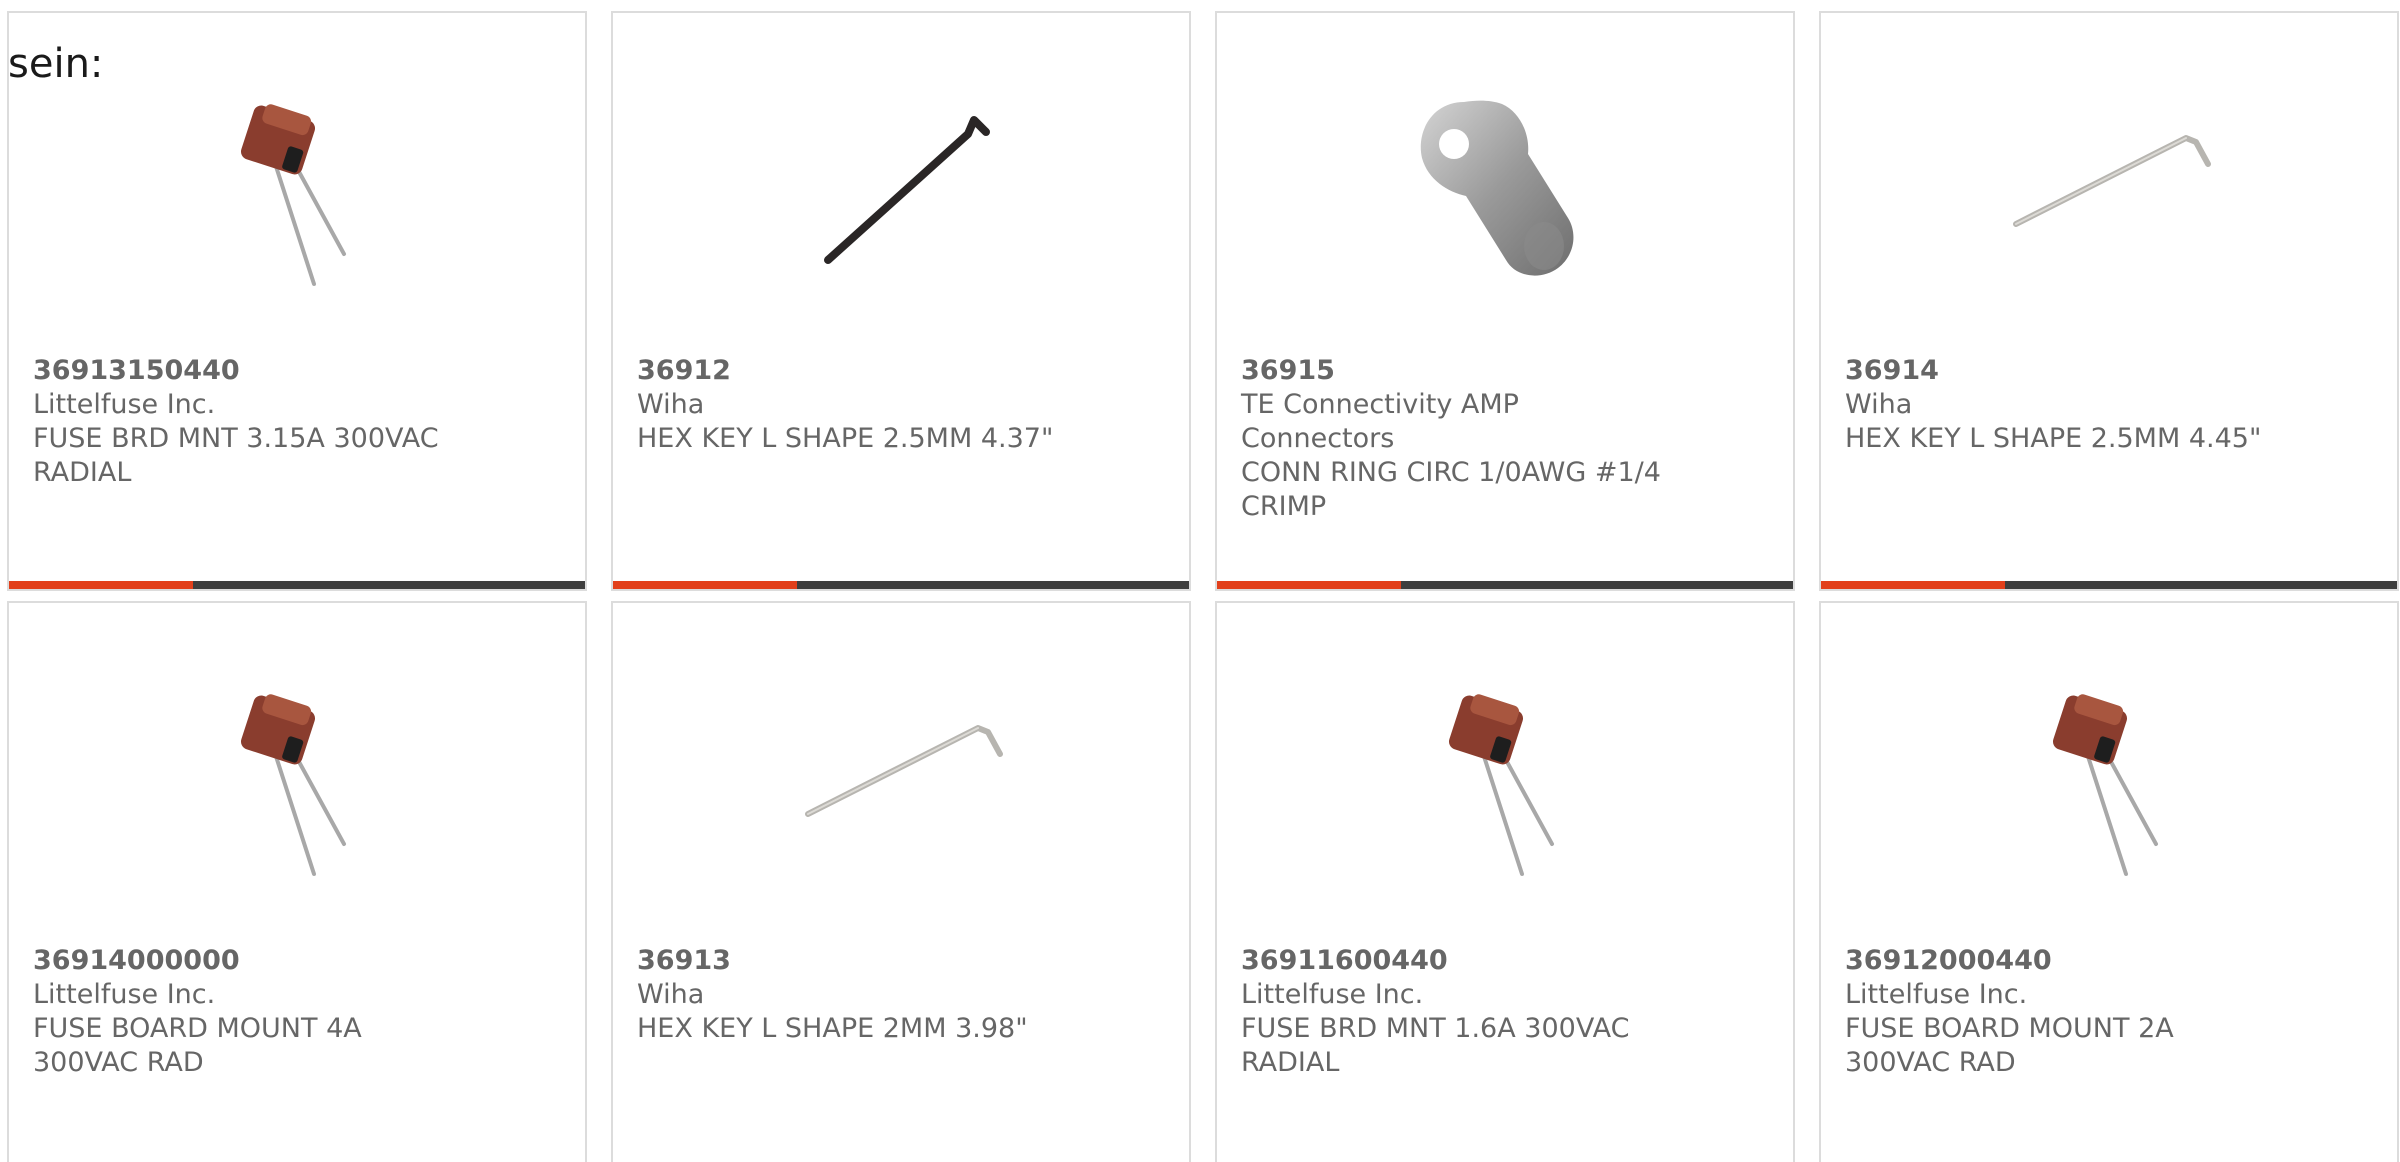 The image size is (2400, 1162). What do you see at coordinates (1506, 188) in the screenshot?
I see `ring-terminal-icon` at bounding box center [1506, 188].